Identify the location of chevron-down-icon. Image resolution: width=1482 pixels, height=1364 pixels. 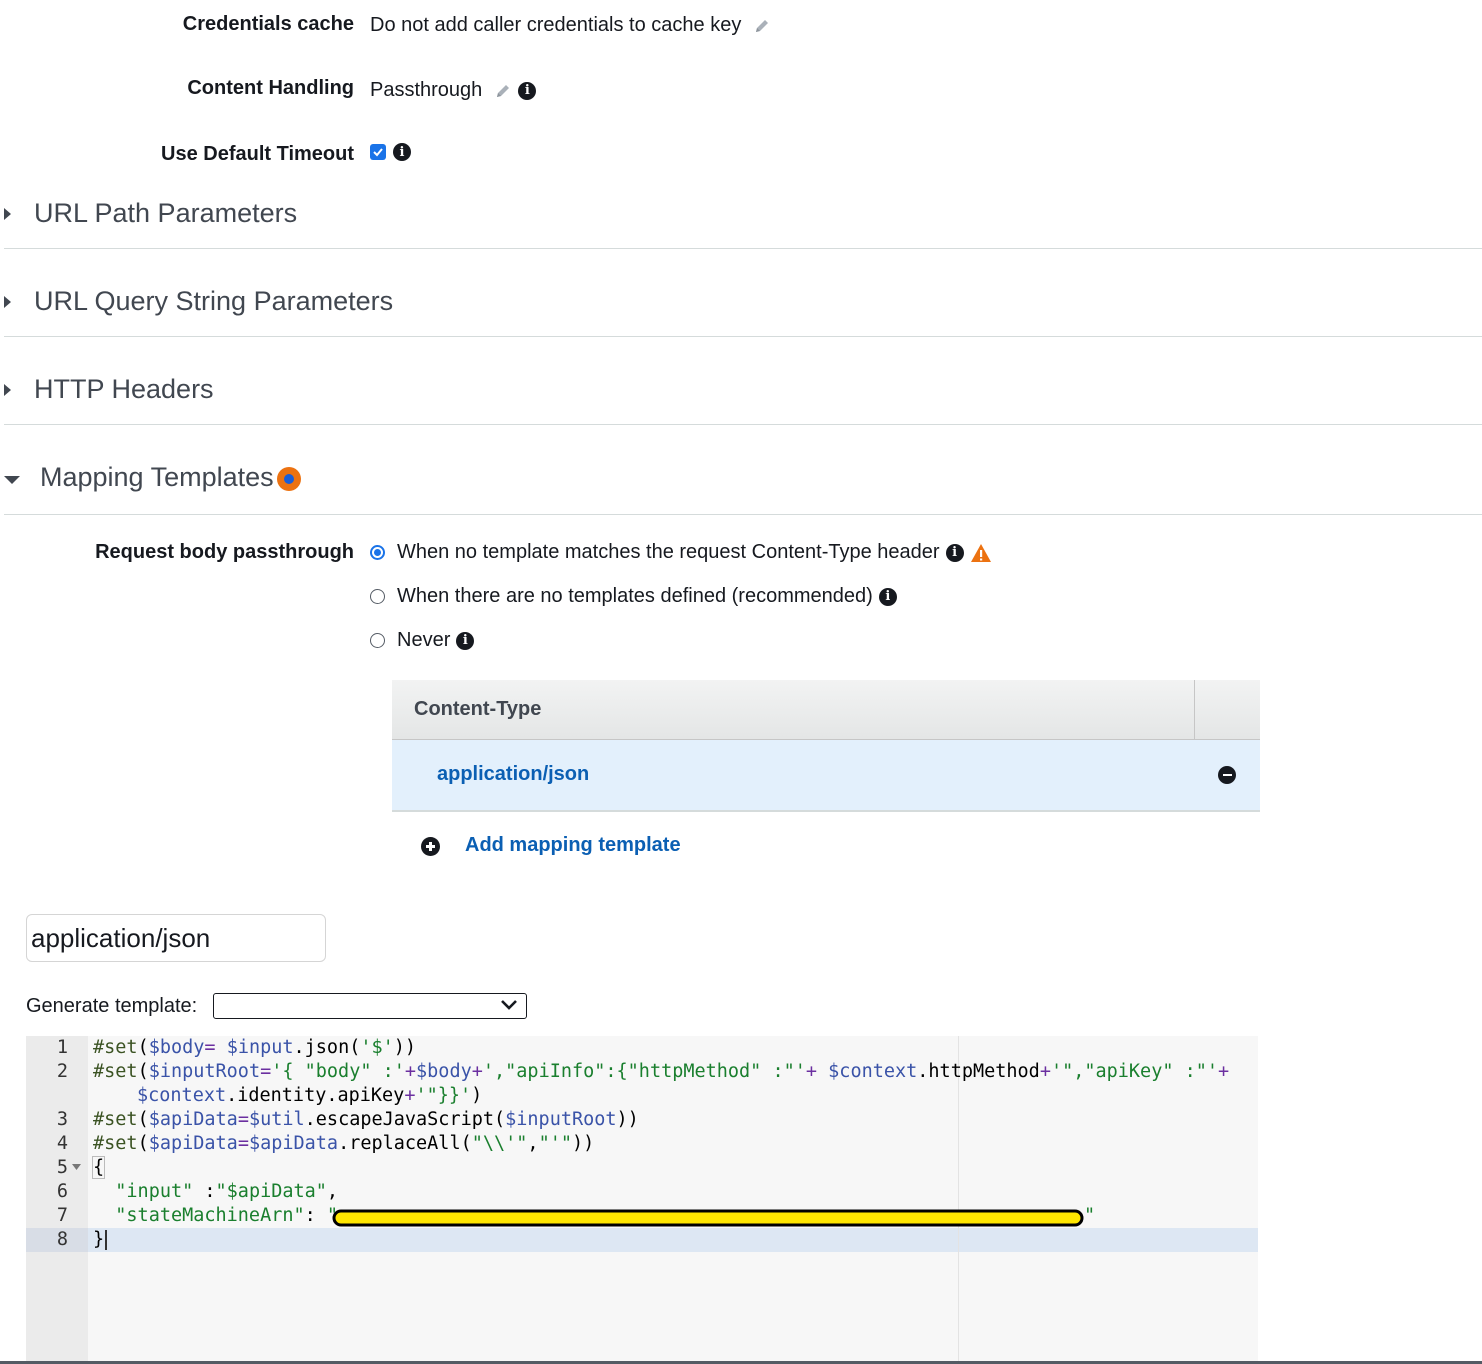
(509, 1005).